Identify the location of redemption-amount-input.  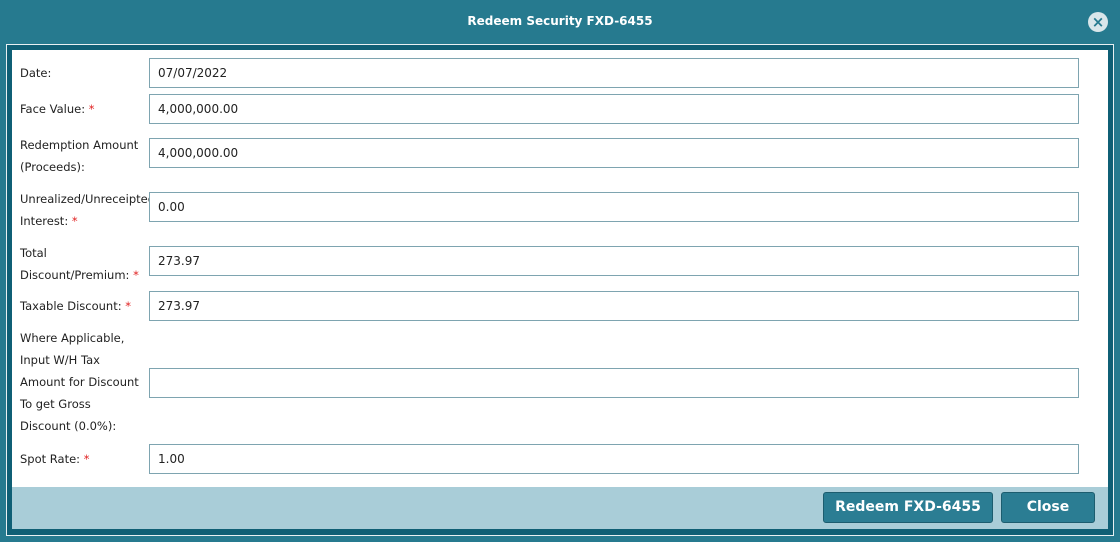
(614, 153).